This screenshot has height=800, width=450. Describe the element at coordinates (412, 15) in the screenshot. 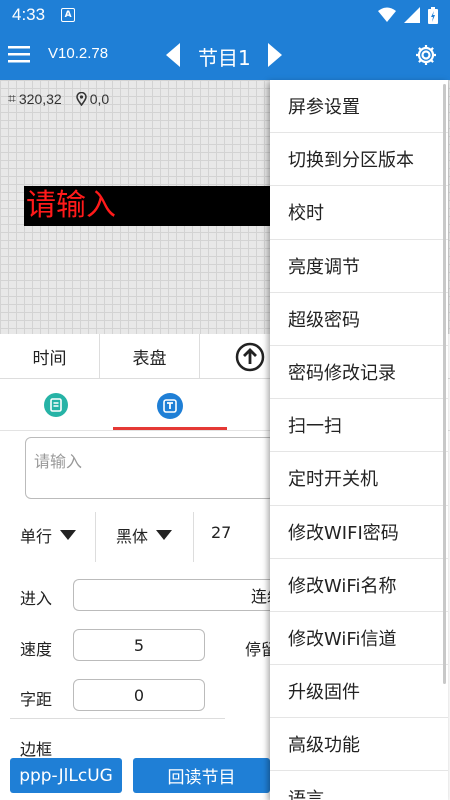

I see `signal-icon` at that location.